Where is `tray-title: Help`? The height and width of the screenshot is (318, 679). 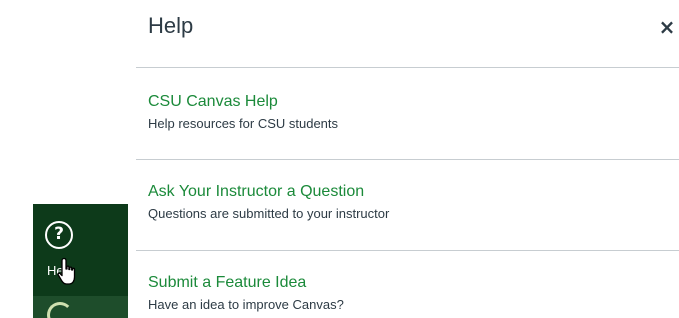
tray-title: Help is located at coordinates (171, 25).